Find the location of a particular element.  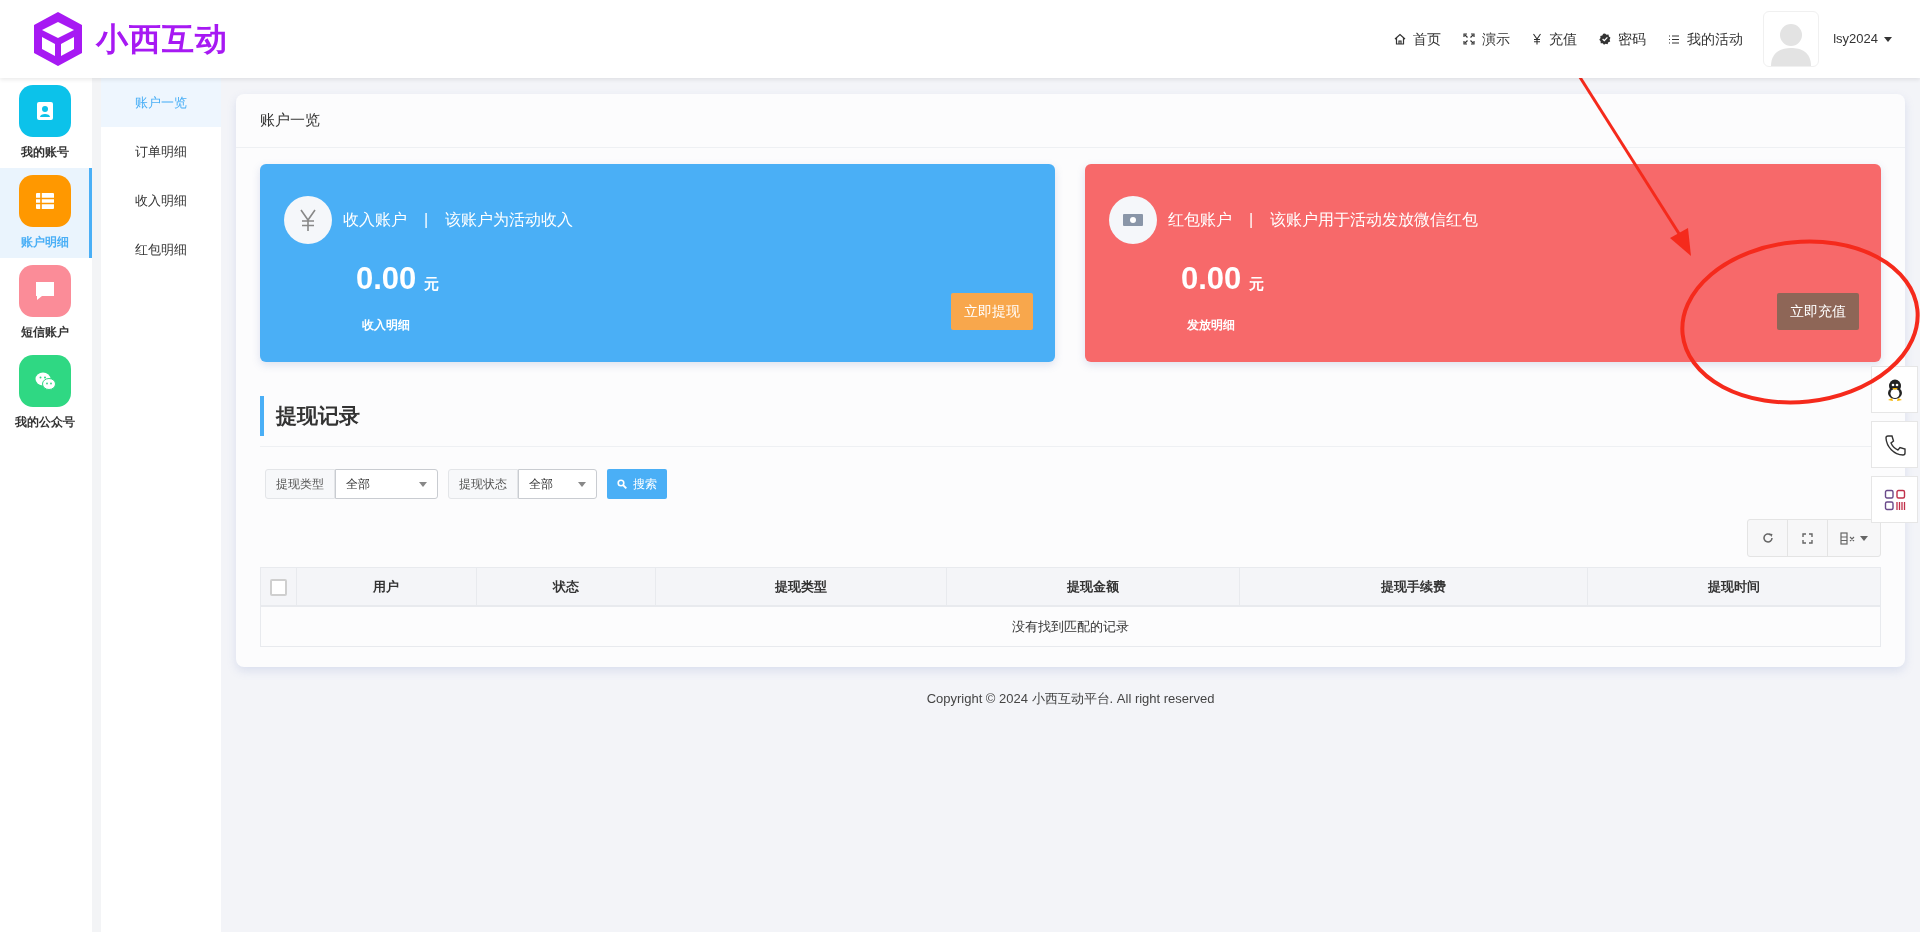

nav-link: 首页 is located at coordinates (1418, 39).